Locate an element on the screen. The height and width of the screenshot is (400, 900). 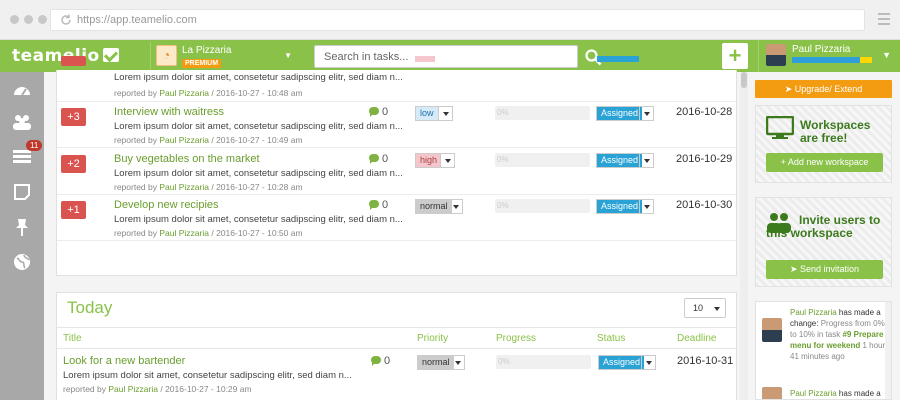
task-title-link: Interview with waitress is located at coordinates (169, 112).